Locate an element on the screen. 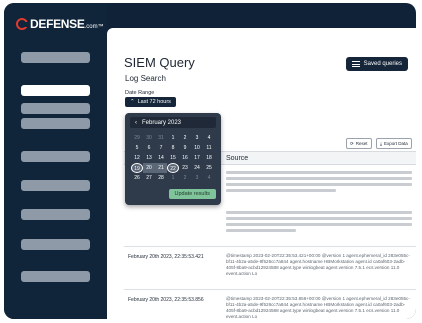 Image resolution: width=422 pixels, height=323 pixels. calendar-week: 5 6 7 8 9 10 11 is located at coordinates (173, 148).